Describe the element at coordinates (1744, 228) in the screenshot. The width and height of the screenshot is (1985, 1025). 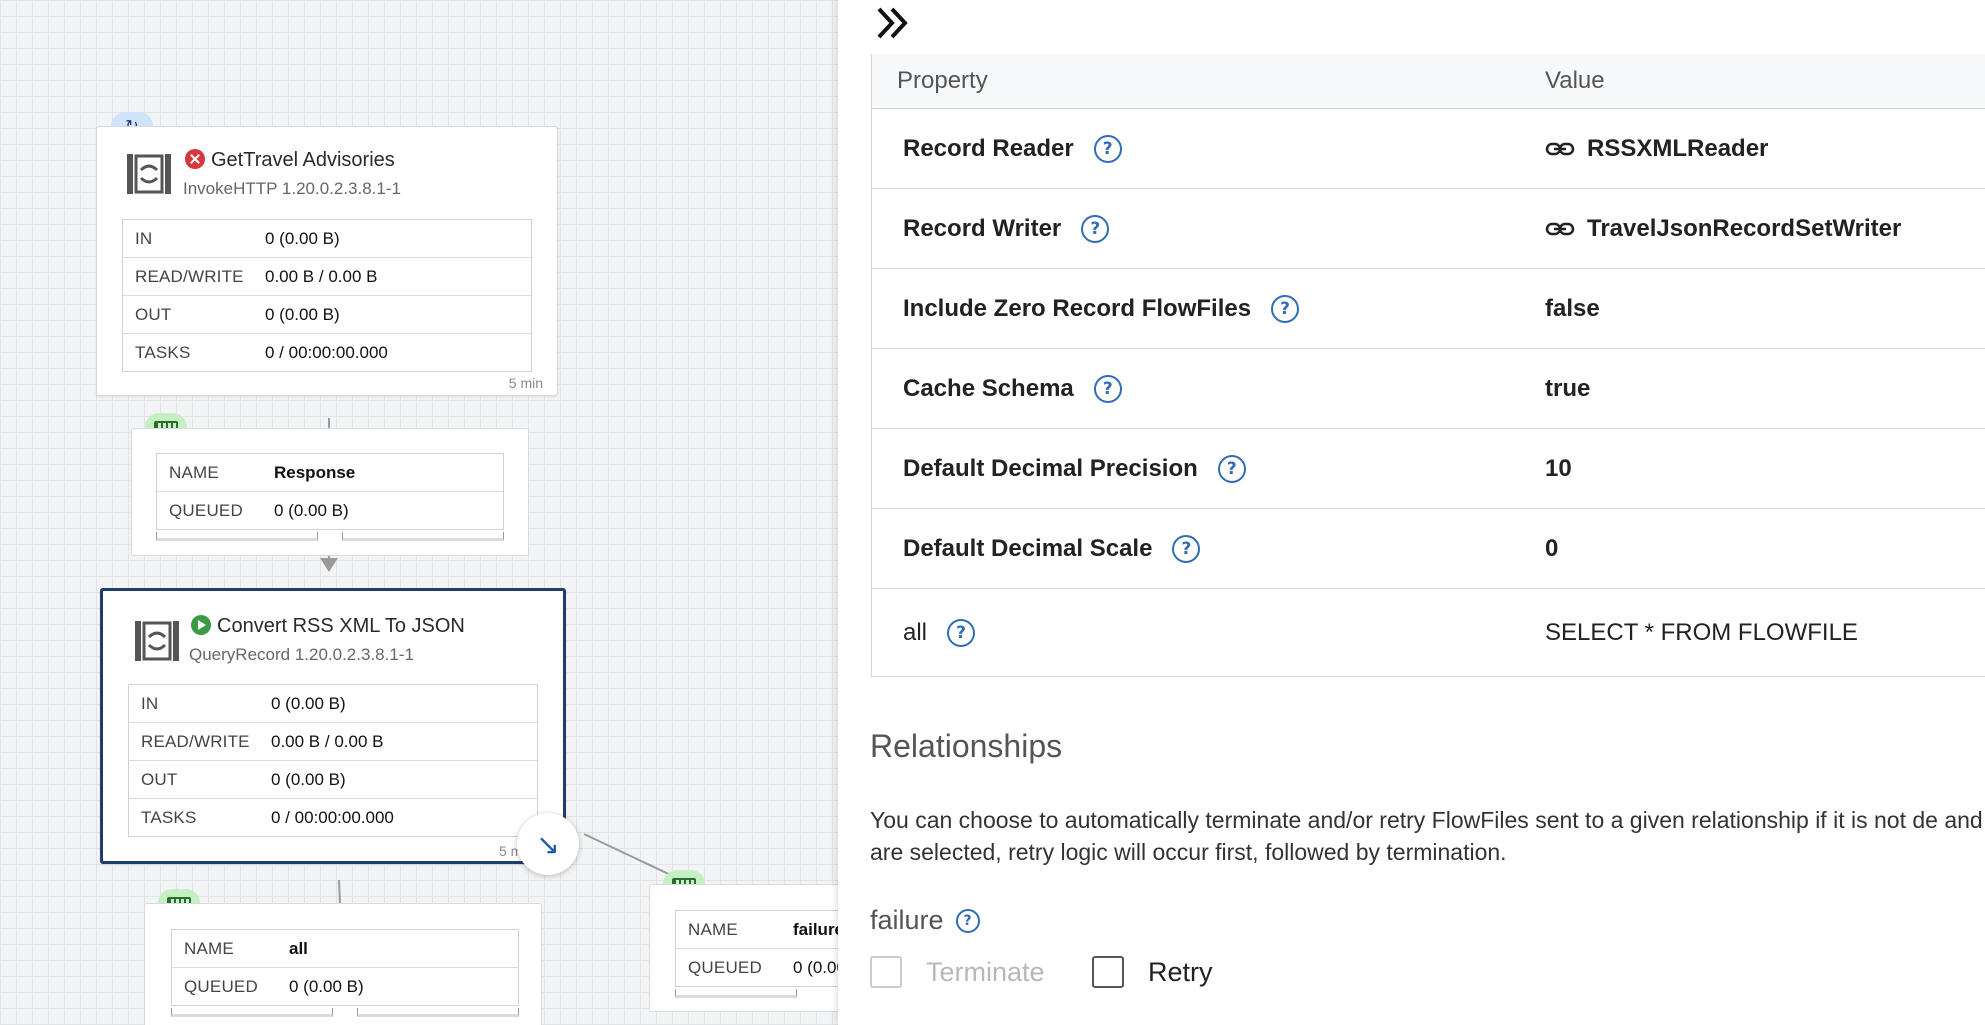
I see `property-value: TravelJsonRecordSetWriter` at that location.